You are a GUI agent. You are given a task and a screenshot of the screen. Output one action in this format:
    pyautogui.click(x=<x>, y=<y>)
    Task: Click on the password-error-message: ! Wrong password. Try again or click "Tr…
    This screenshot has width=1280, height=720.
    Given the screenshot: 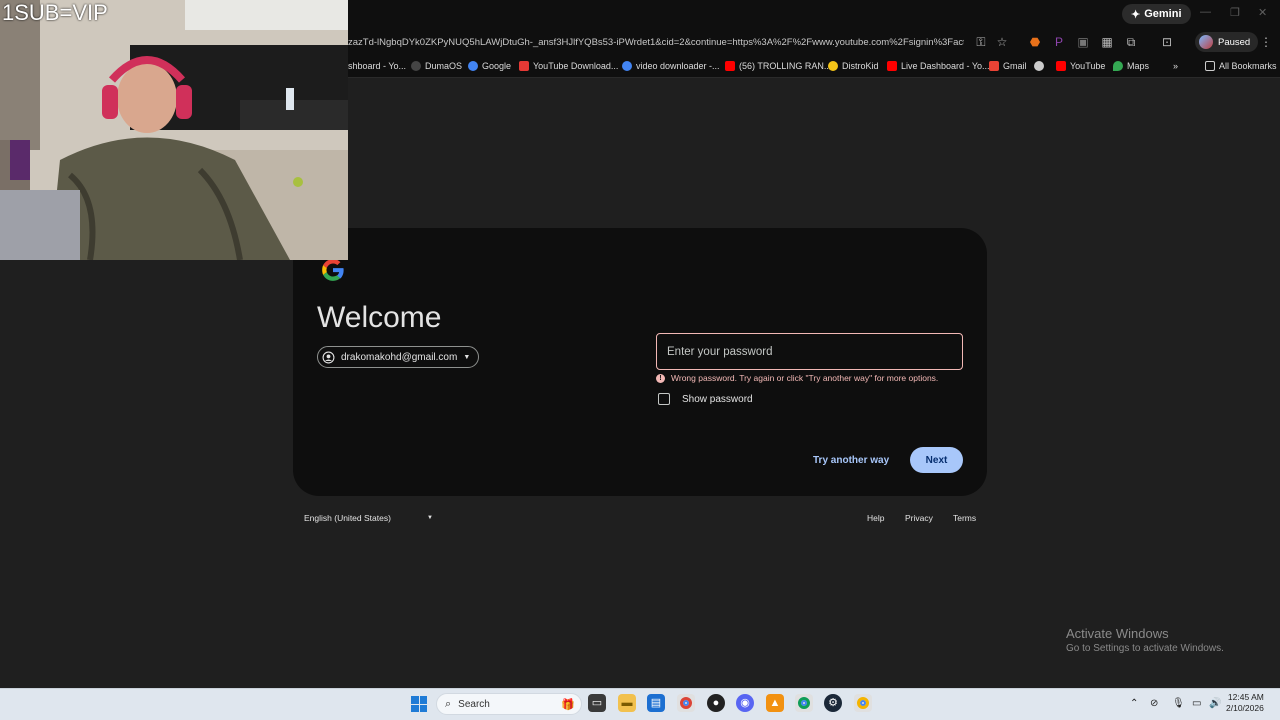 What is the action you would take?
    pyautogui.click(x=797, y=378)
    